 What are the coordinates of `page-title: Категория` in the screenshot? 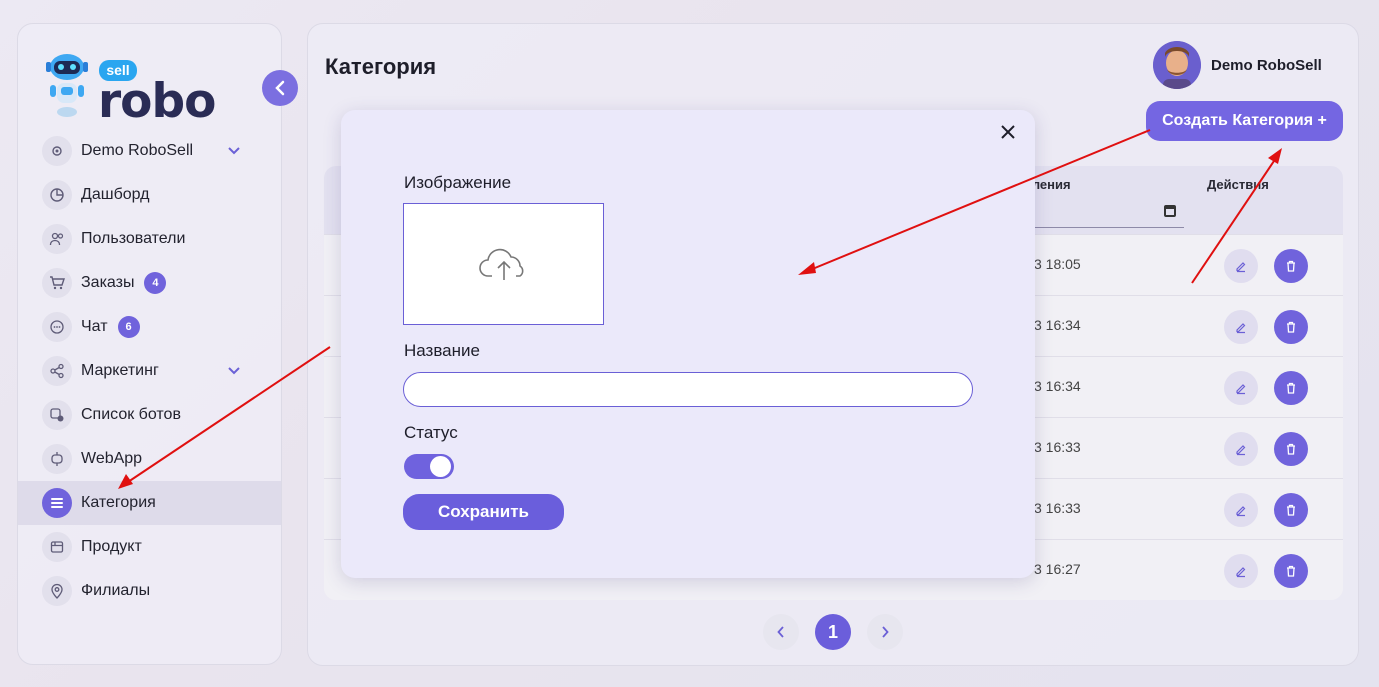 It's located at (381, 66).